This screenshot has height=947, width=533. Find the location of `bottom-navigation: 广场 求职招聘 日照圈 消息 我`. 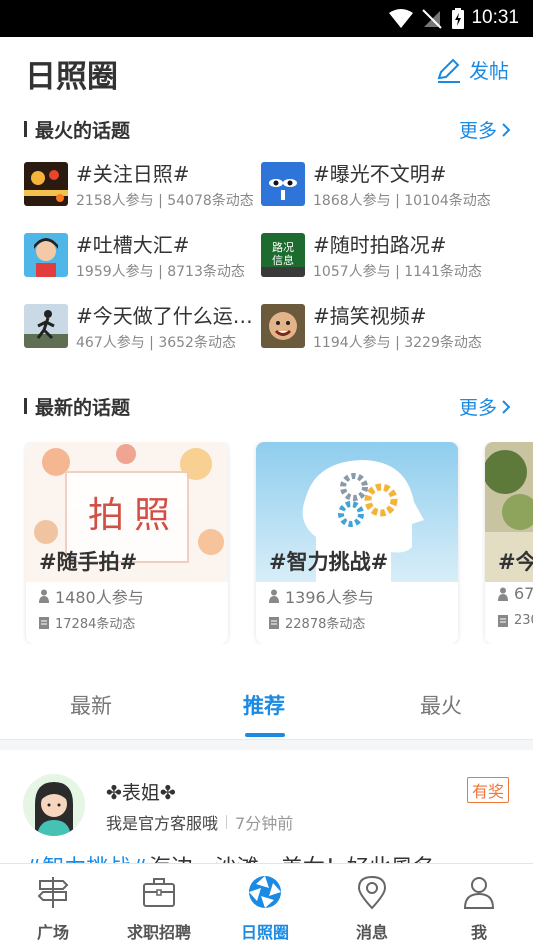

bottom-navigation: 广场 求职招聘 日照圈 消息 我 is located at coordinates (266, 905).